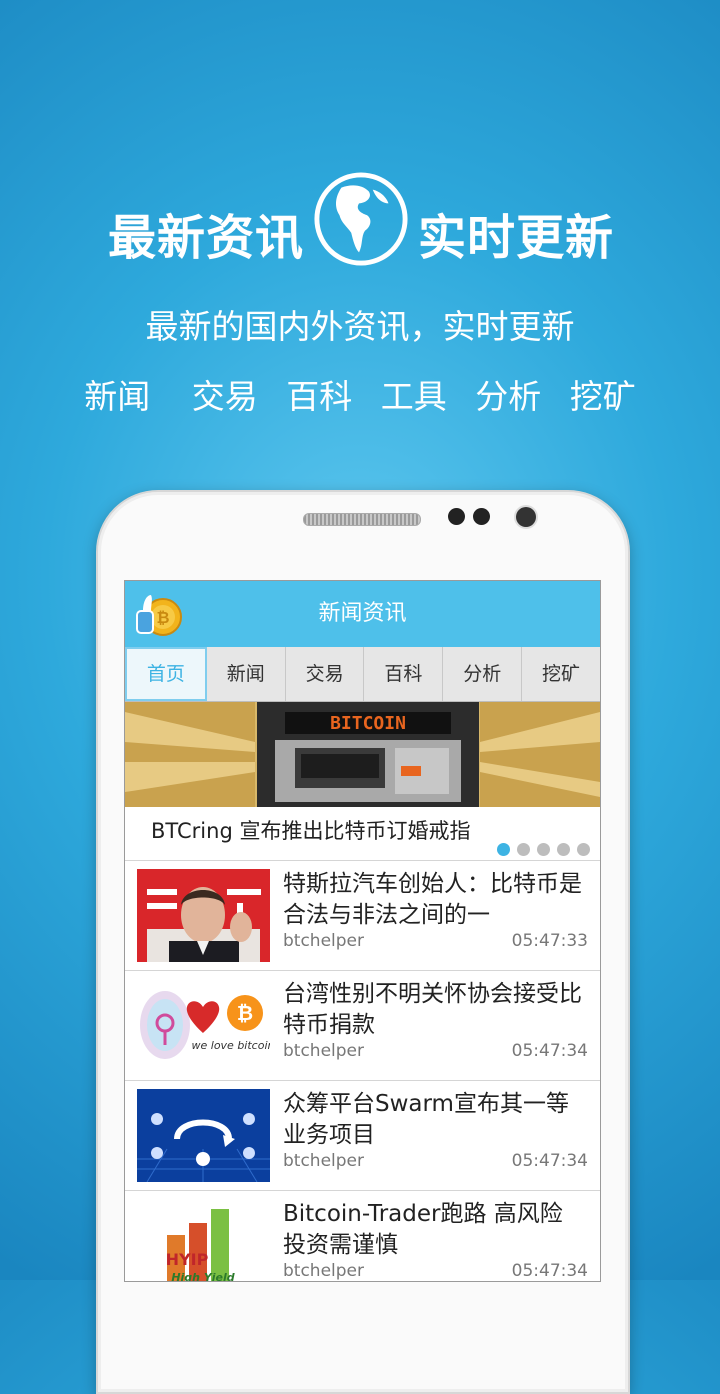  I want to click on banner-caption-bar: BTCring 宣布推出比特币订婚戒指, so click(362, 833).